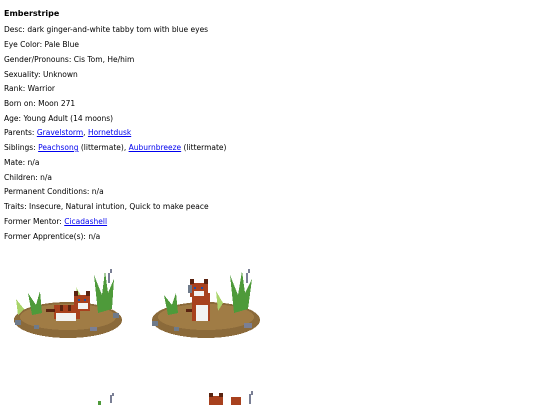  Describe the element at coordinates (41, 88) in the screenshot. I see `rank-value: Warrior` at that location.